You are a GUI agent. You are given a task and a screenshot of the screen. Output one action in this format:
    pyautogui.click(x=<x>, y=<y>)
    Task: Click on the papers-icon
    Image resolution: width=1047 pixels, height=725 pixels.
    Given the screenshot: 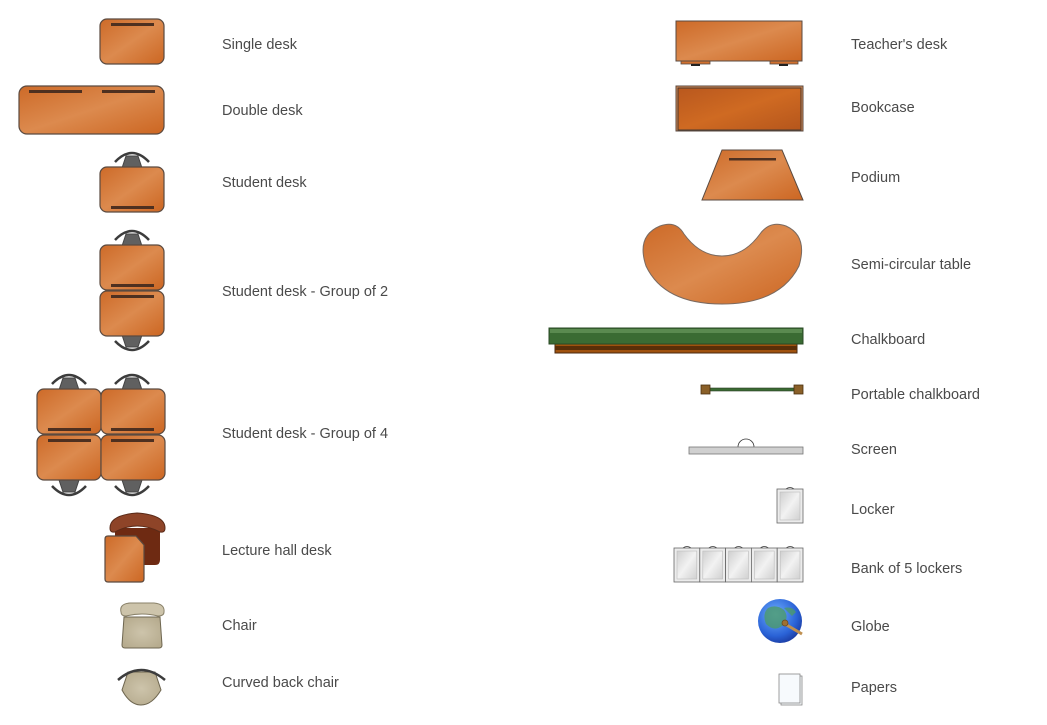 What is the action you would take?
    pyautogui.click(x=790, y=689)
    